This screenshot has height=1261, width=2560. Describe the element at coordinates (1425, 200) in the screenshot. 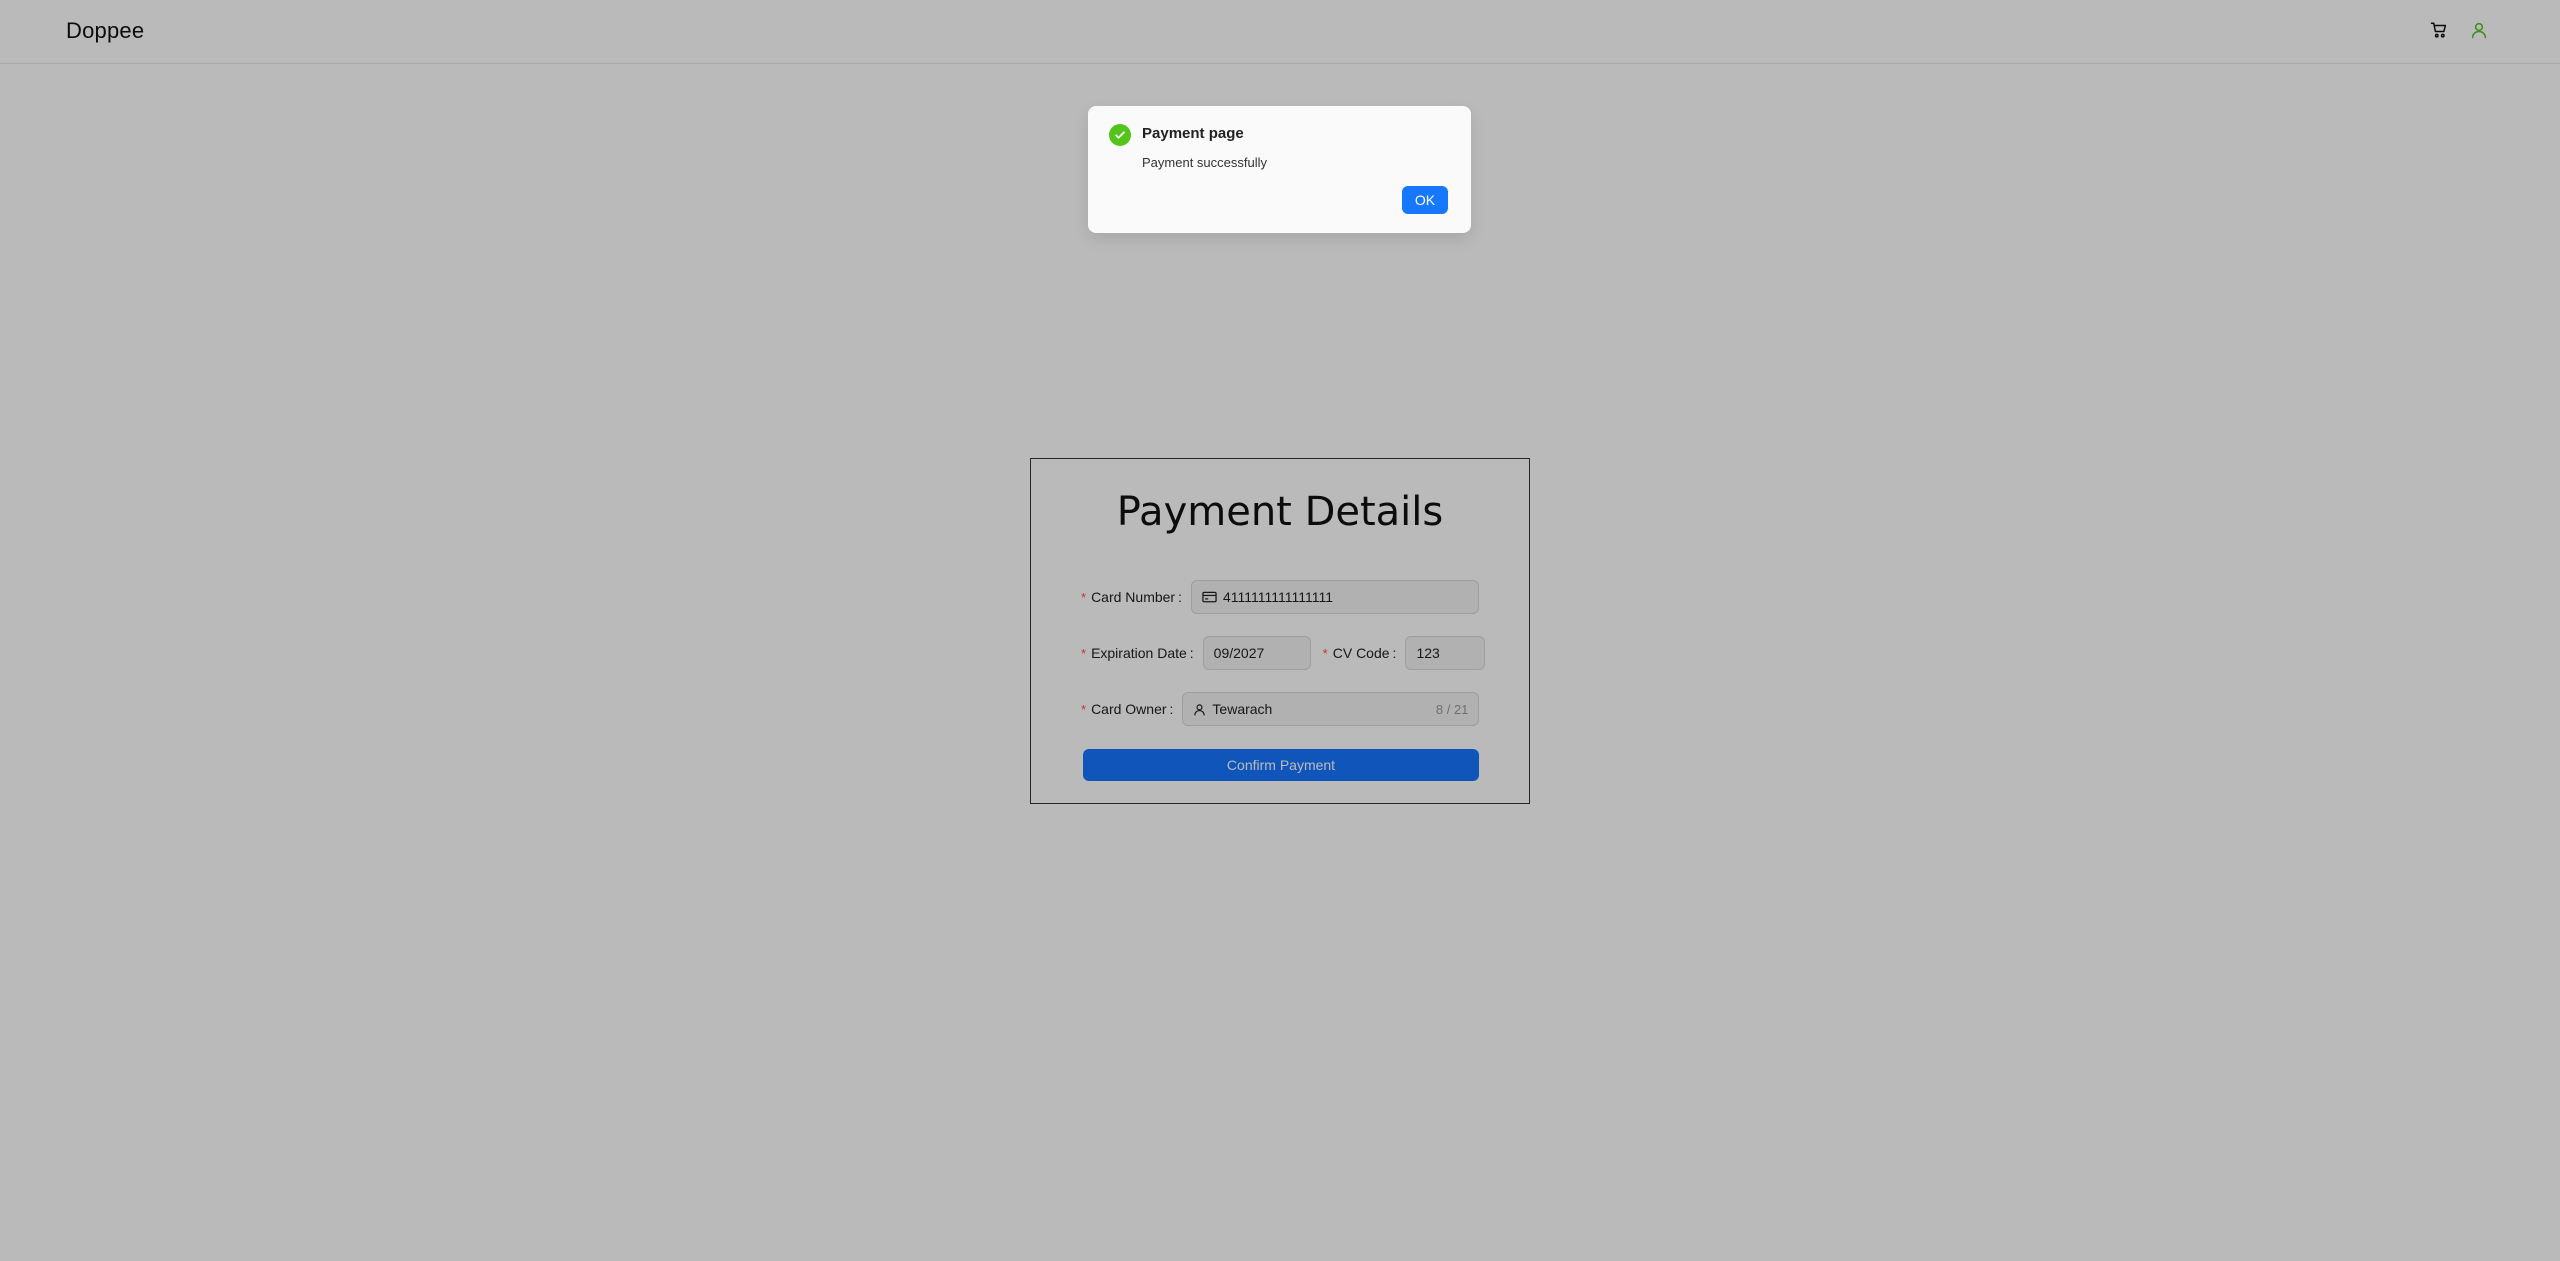

I see `ok-button: OK` at that location.